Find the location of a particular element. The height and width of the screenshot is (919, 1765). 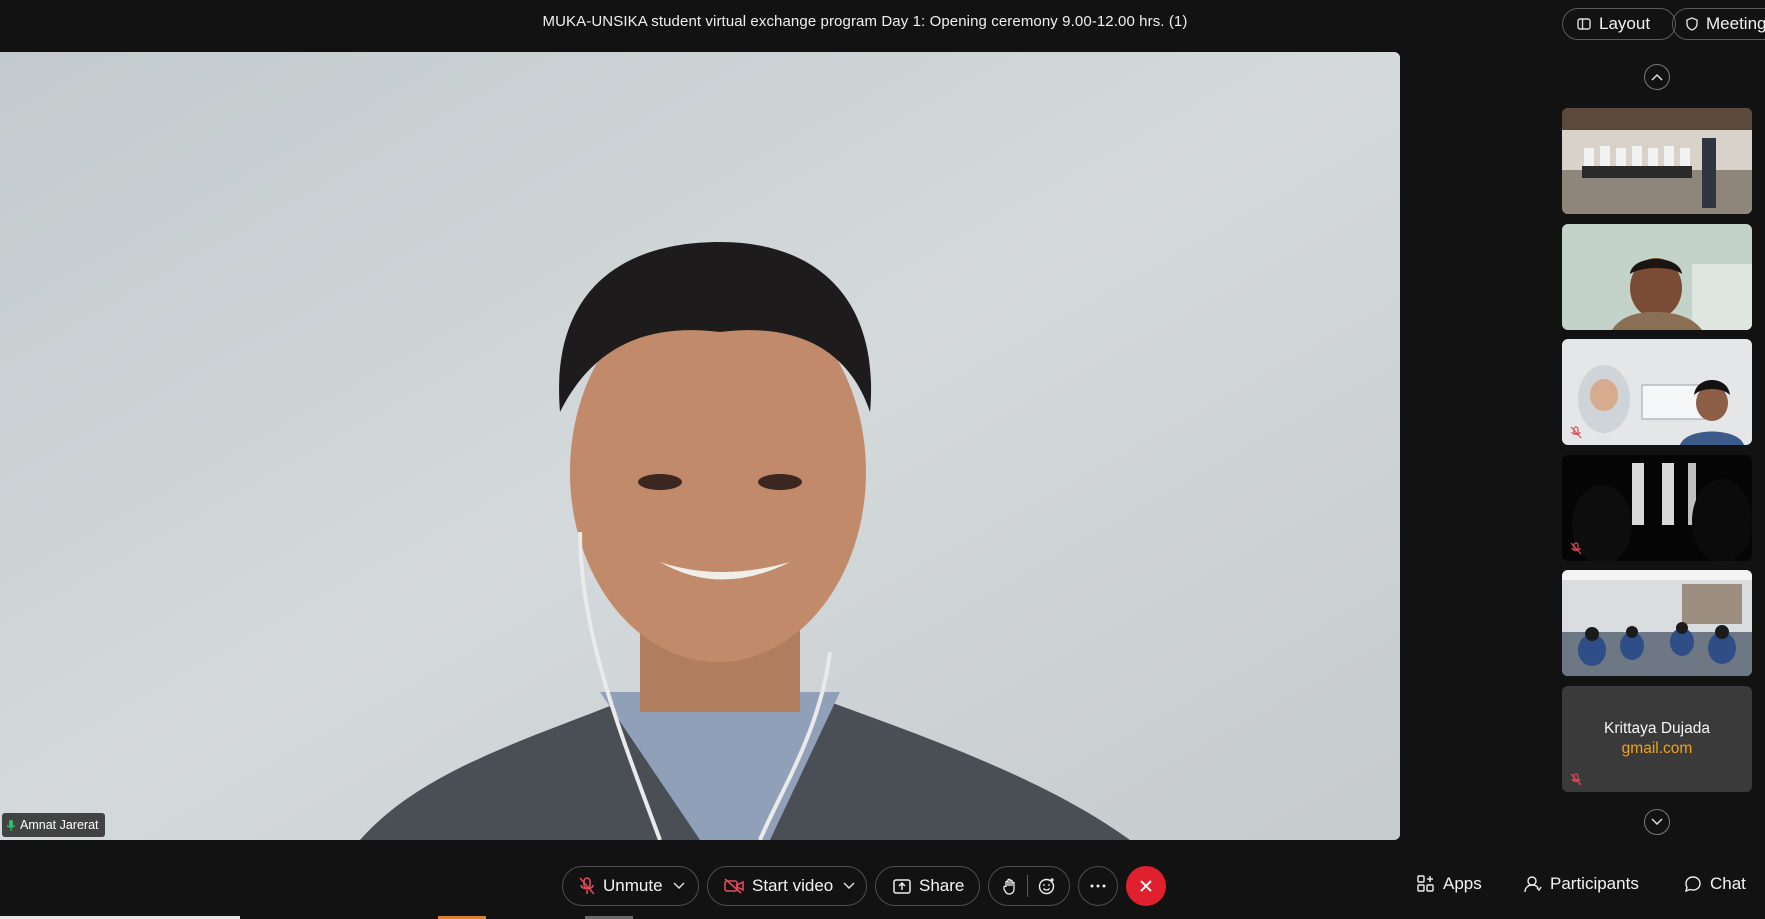

apps-button: Apps is located at coordinates (1449, 884).